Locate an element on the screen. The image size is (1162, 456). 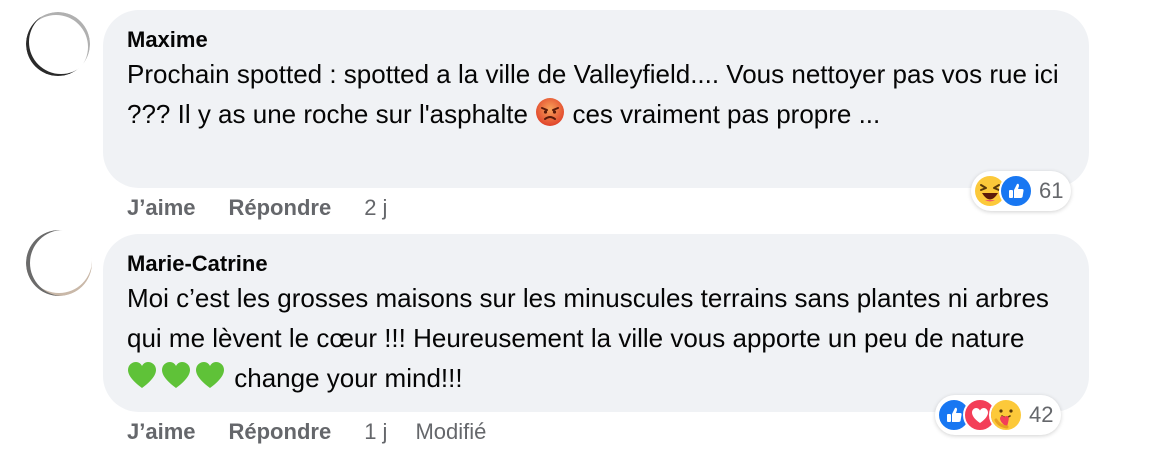
comment-timestamp: 1 j is located at coordinates (375, 432).